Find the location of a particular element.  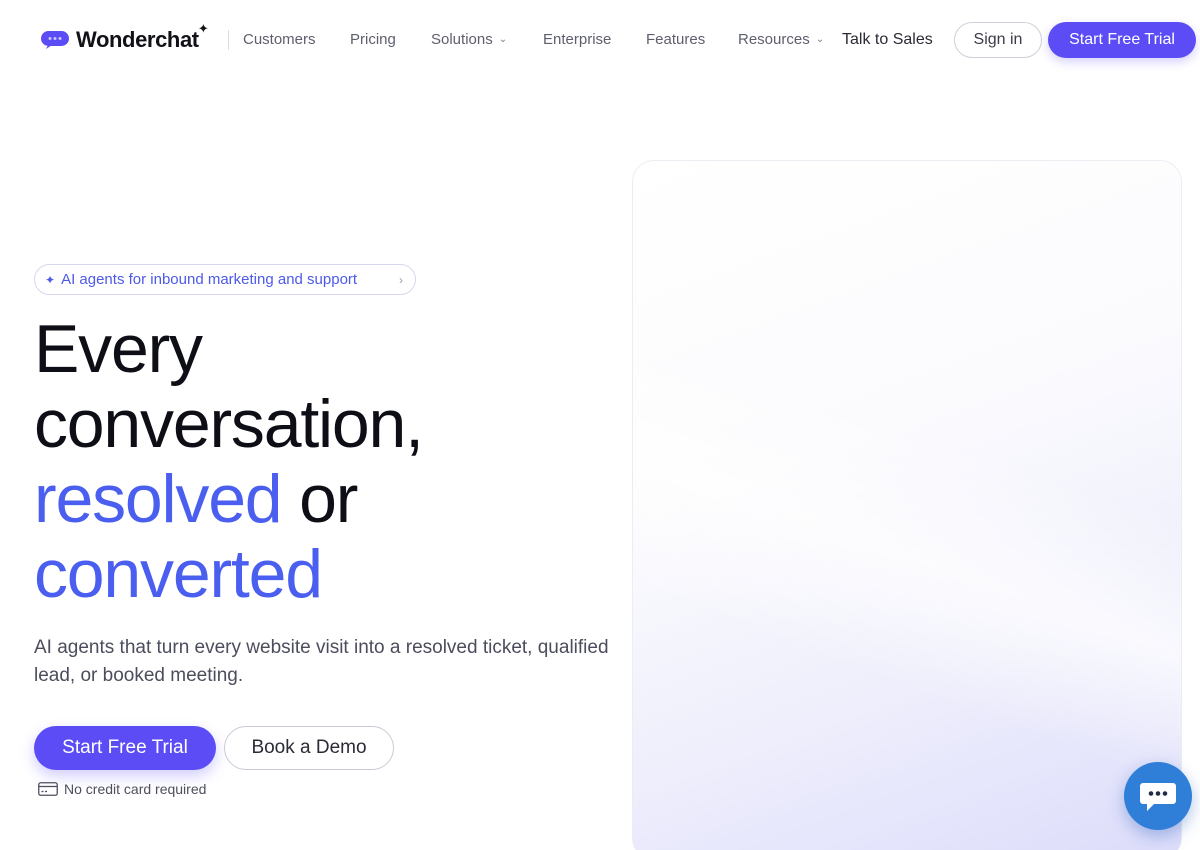

brand-name: Wonderchat is located at coordinates (137, 39).